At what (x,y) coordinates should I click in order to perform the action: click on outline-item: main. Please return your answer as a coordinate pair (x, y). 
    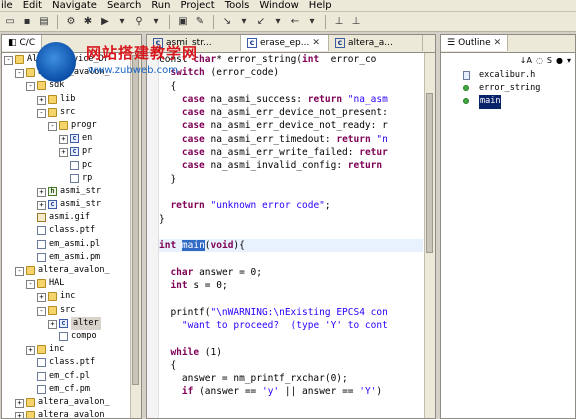
    Looking at the image, I should click on (508, 102).